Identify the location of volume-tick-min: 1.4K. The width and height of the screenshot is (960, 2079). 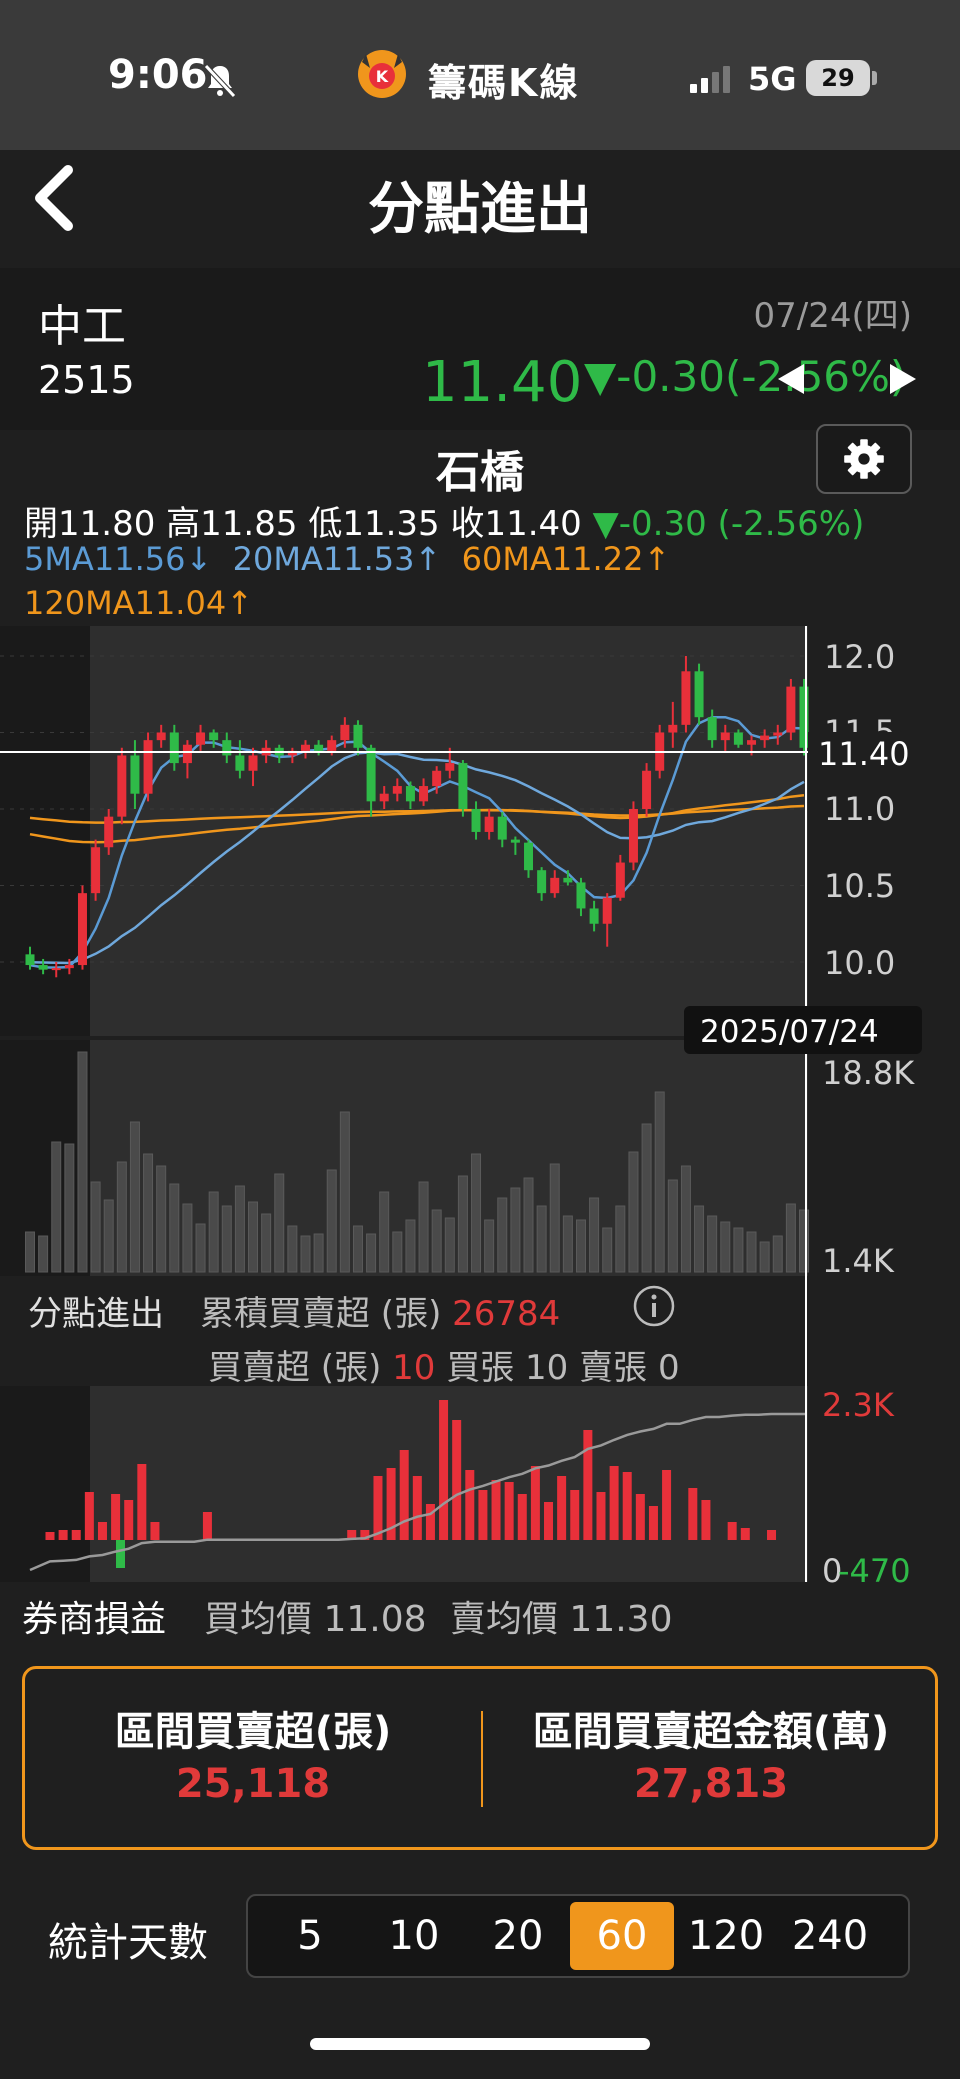
(858, 1261).